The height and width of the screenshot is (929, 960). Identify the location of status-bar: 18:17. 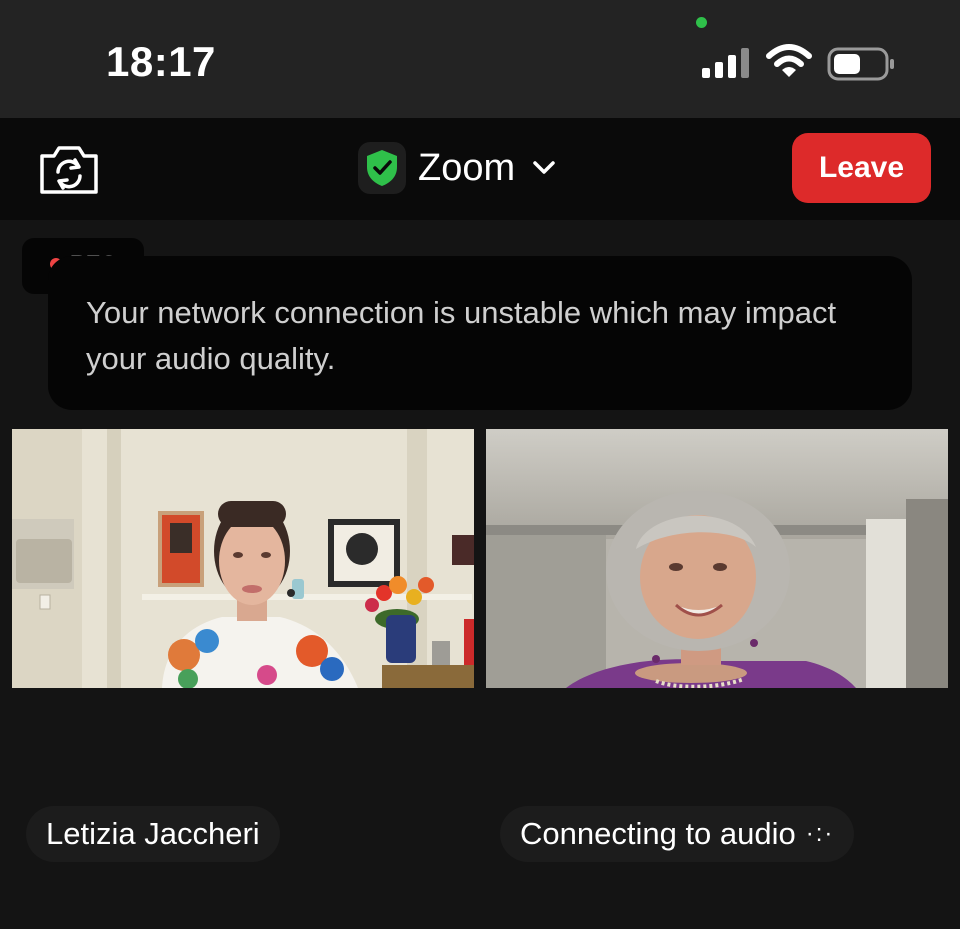
(480, 59).